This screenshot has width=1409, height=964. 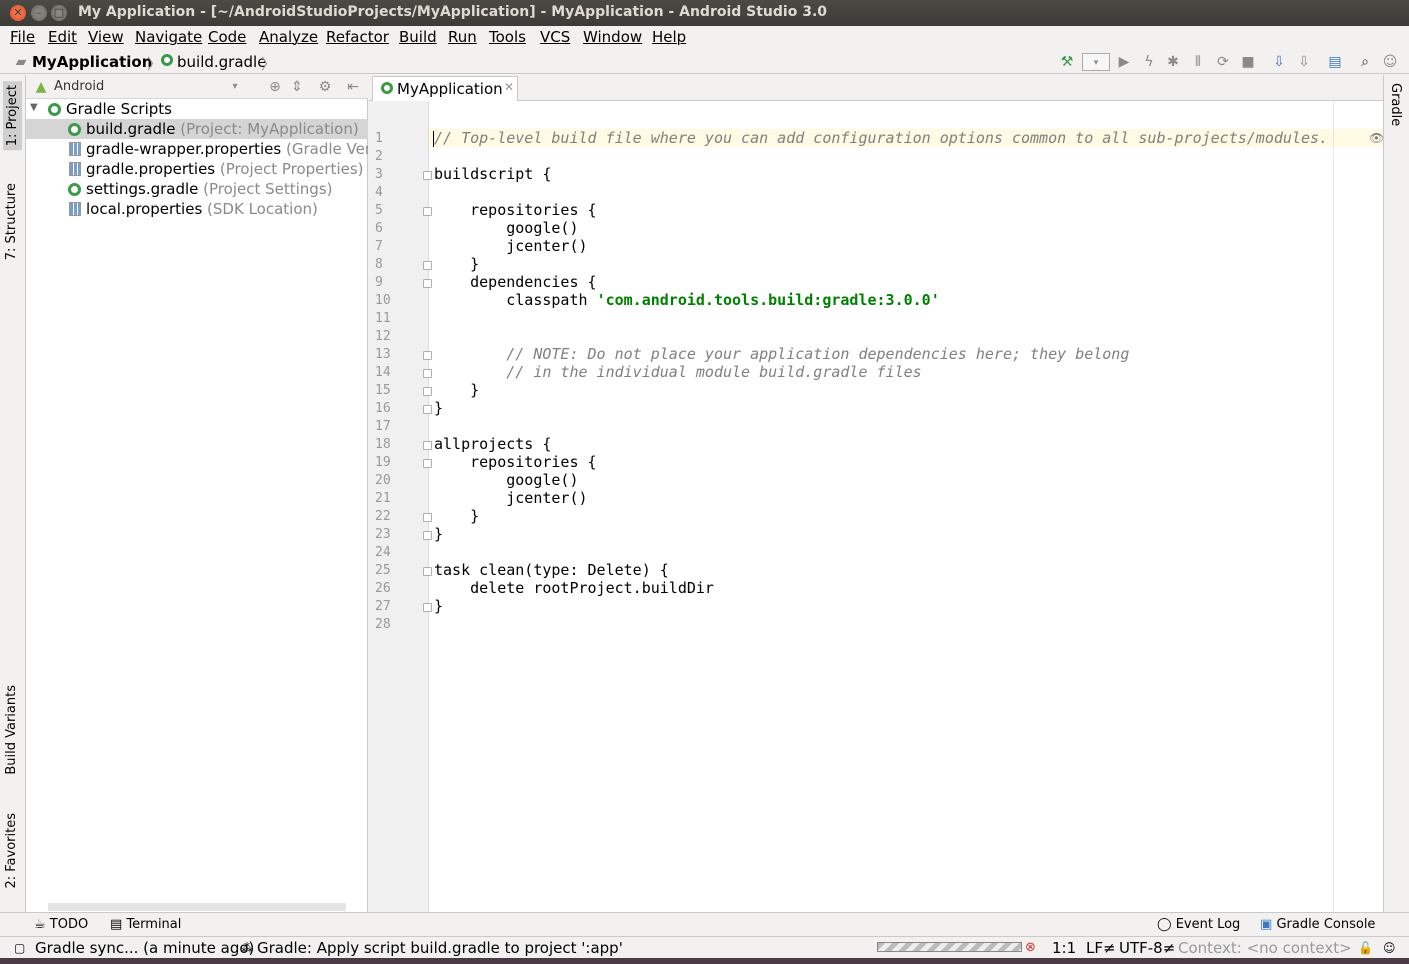 I want to click on gradle-icon, so click(x=74, y=190).